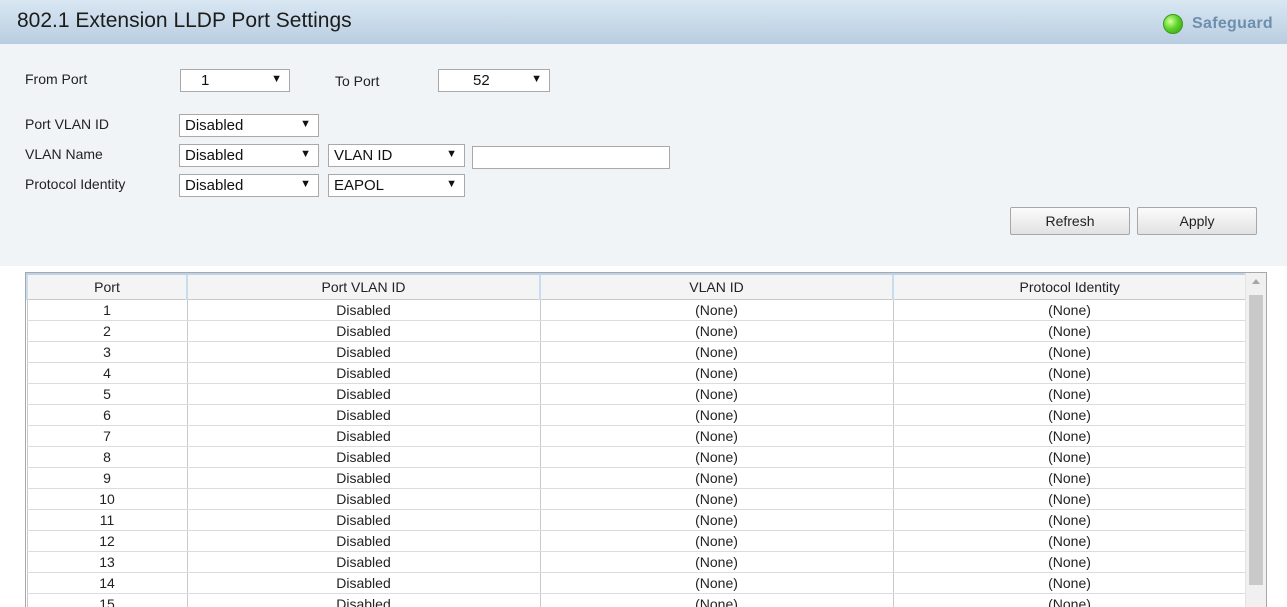  What do you see at coordinates (481, 80) in the screenshot?
I see `to-port-value: 52` at bounding box center [481, 80].